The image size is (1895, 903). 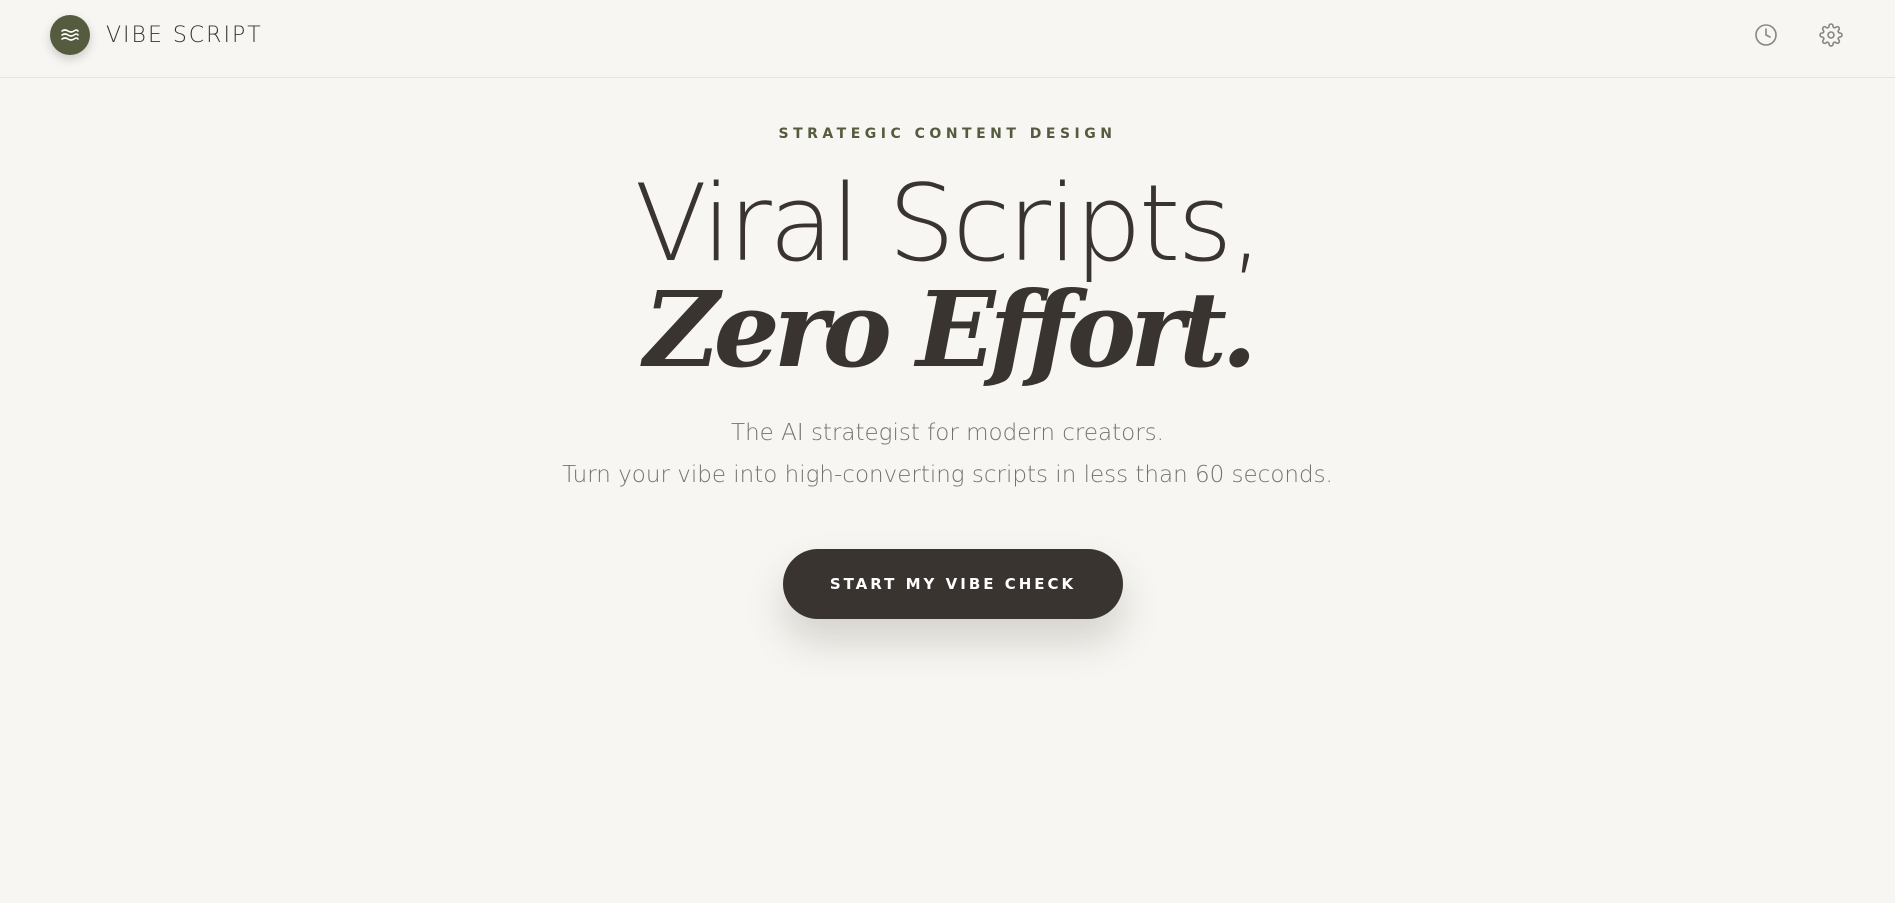 What do you see at coordinates (947, 433) in the screenshot?
I see `hero-subtitle-line1: The AI strategist for modern creators.` at bounding box center [947, 433].